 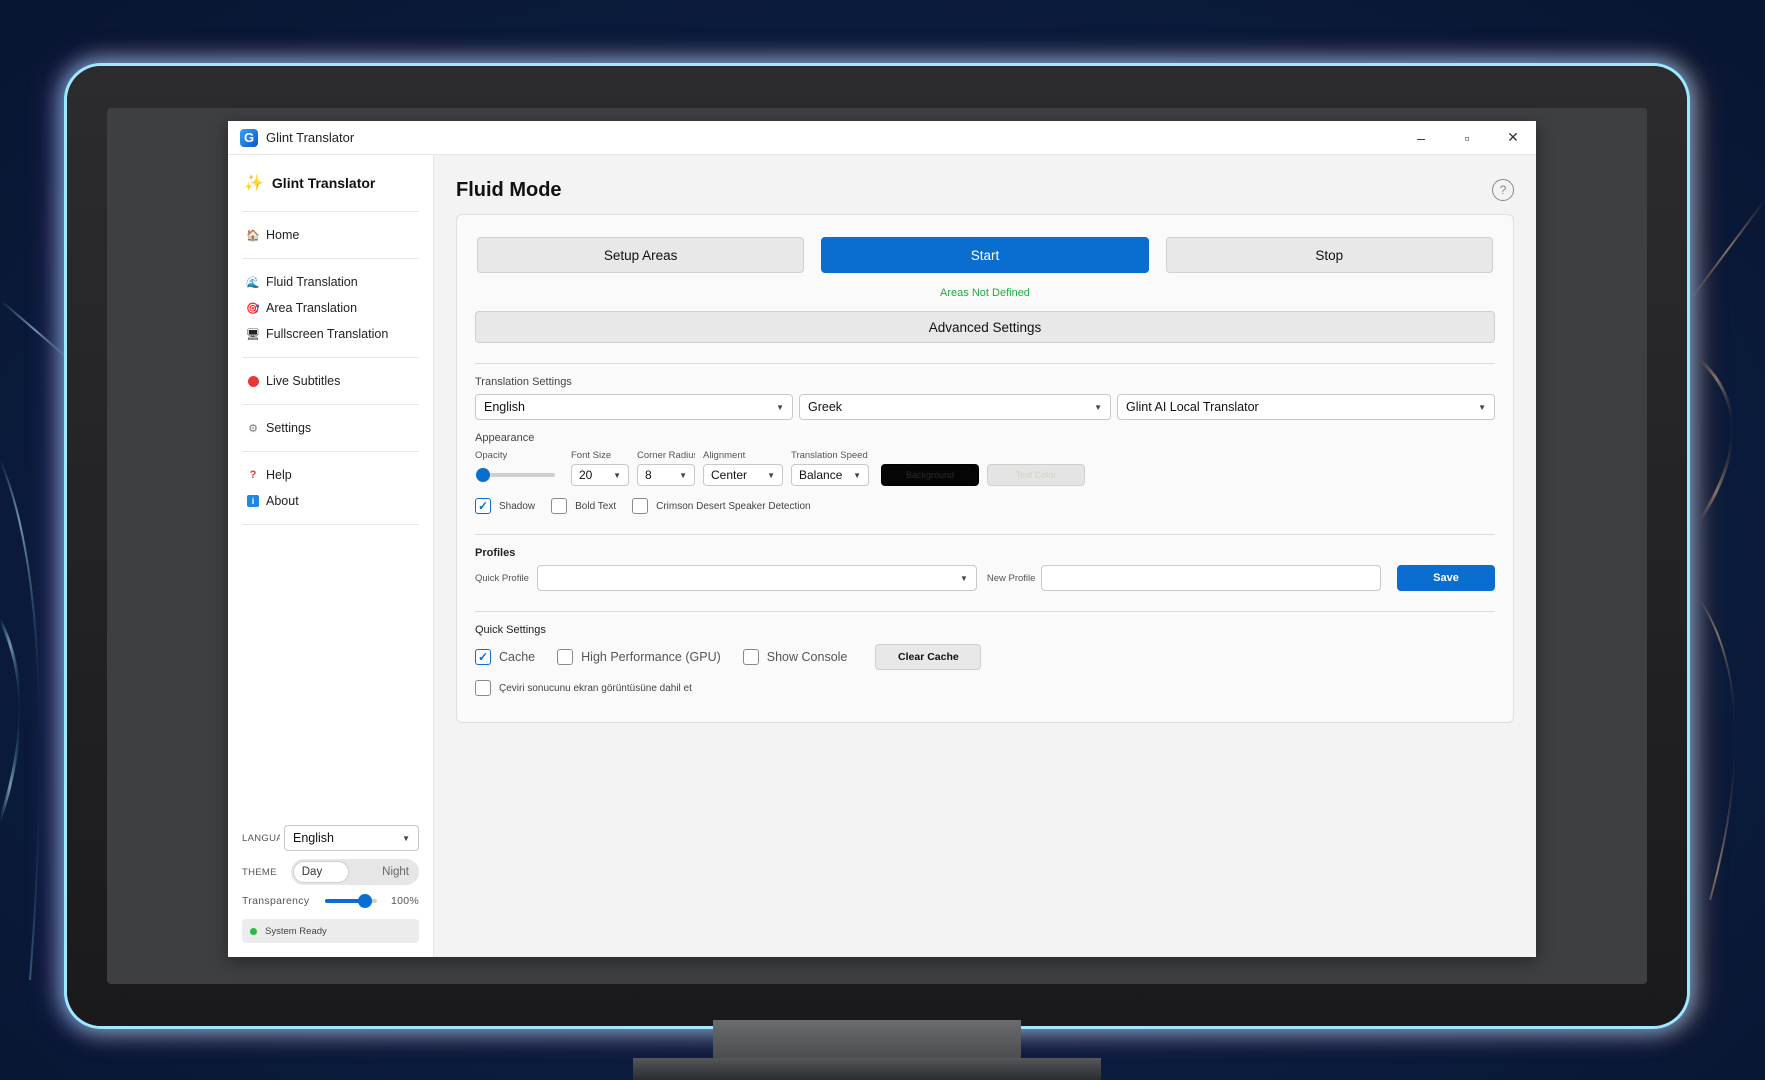 I want to click on bold-text-checkbox: Bold Text, so click(x=583, y=506).